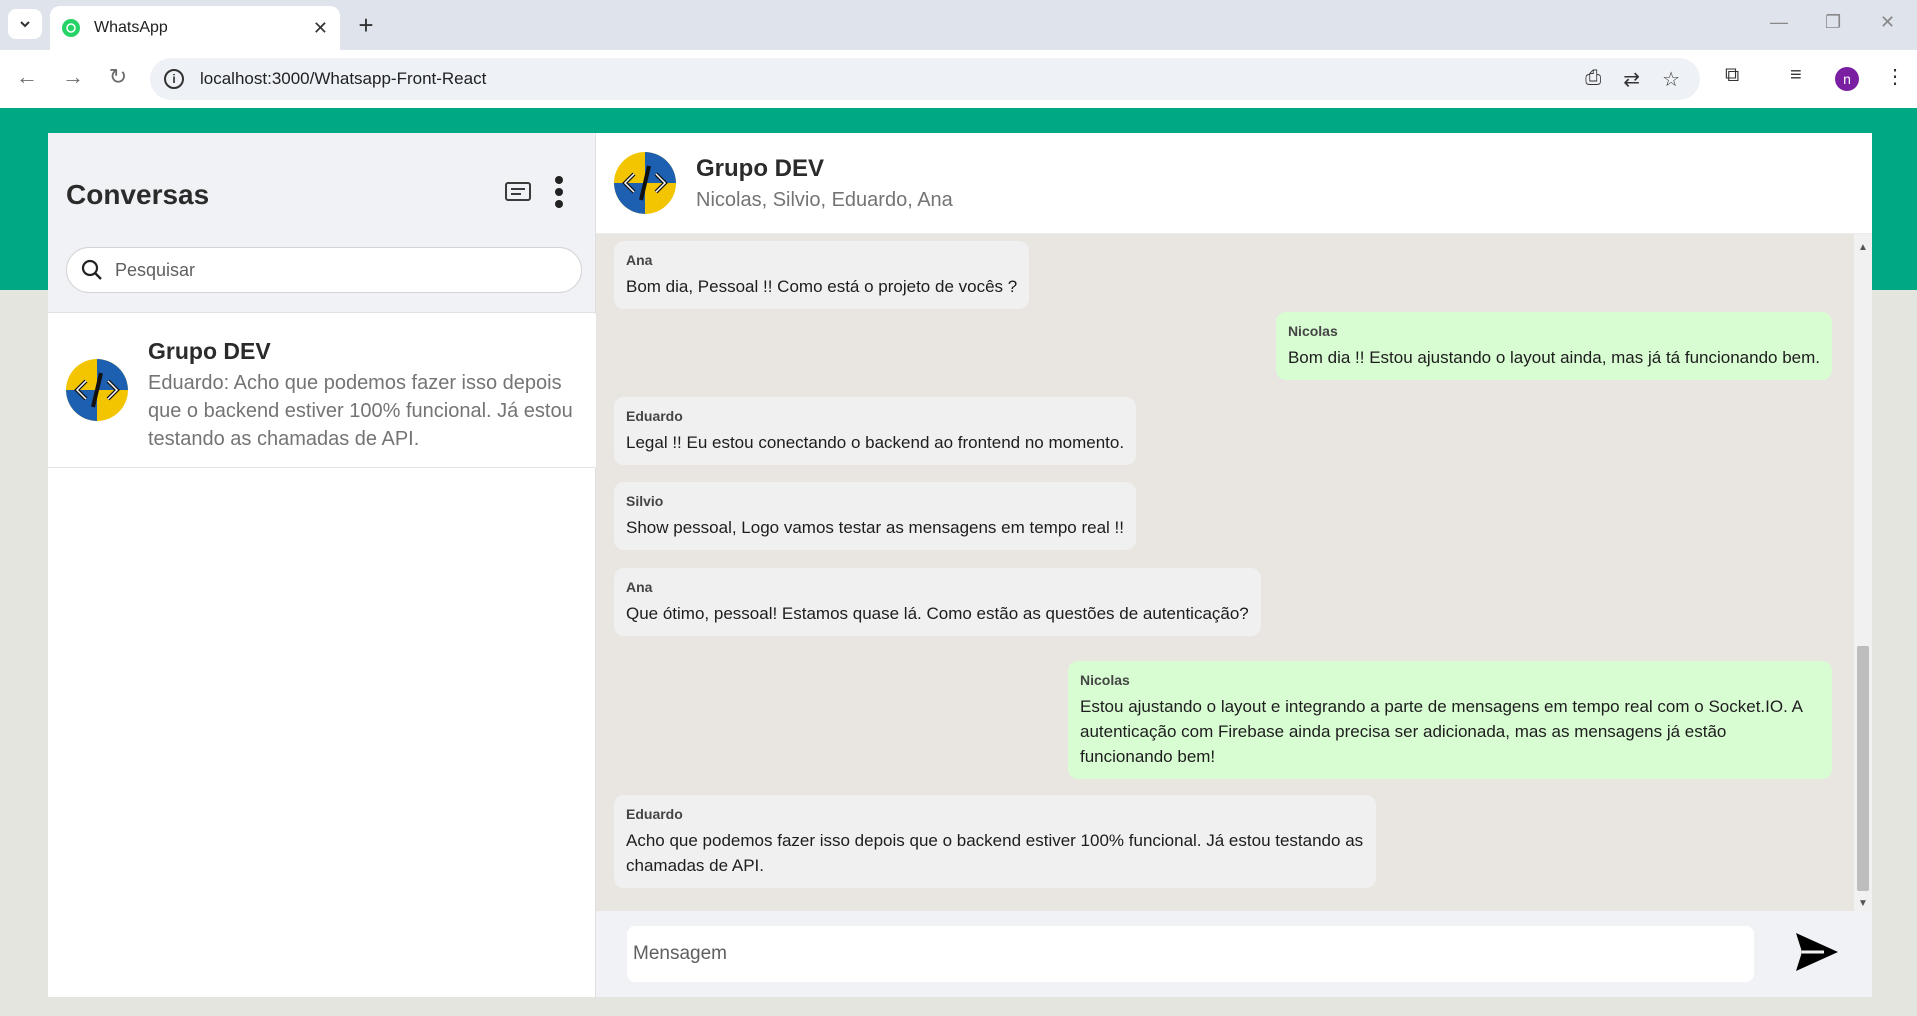 The width and height of the screenshot is (1917, 1016). What do you see at coordinates (1732, 75) in the screenshot?
I see `extensions-icon: ⧉` at bounding box center [1732, 75].